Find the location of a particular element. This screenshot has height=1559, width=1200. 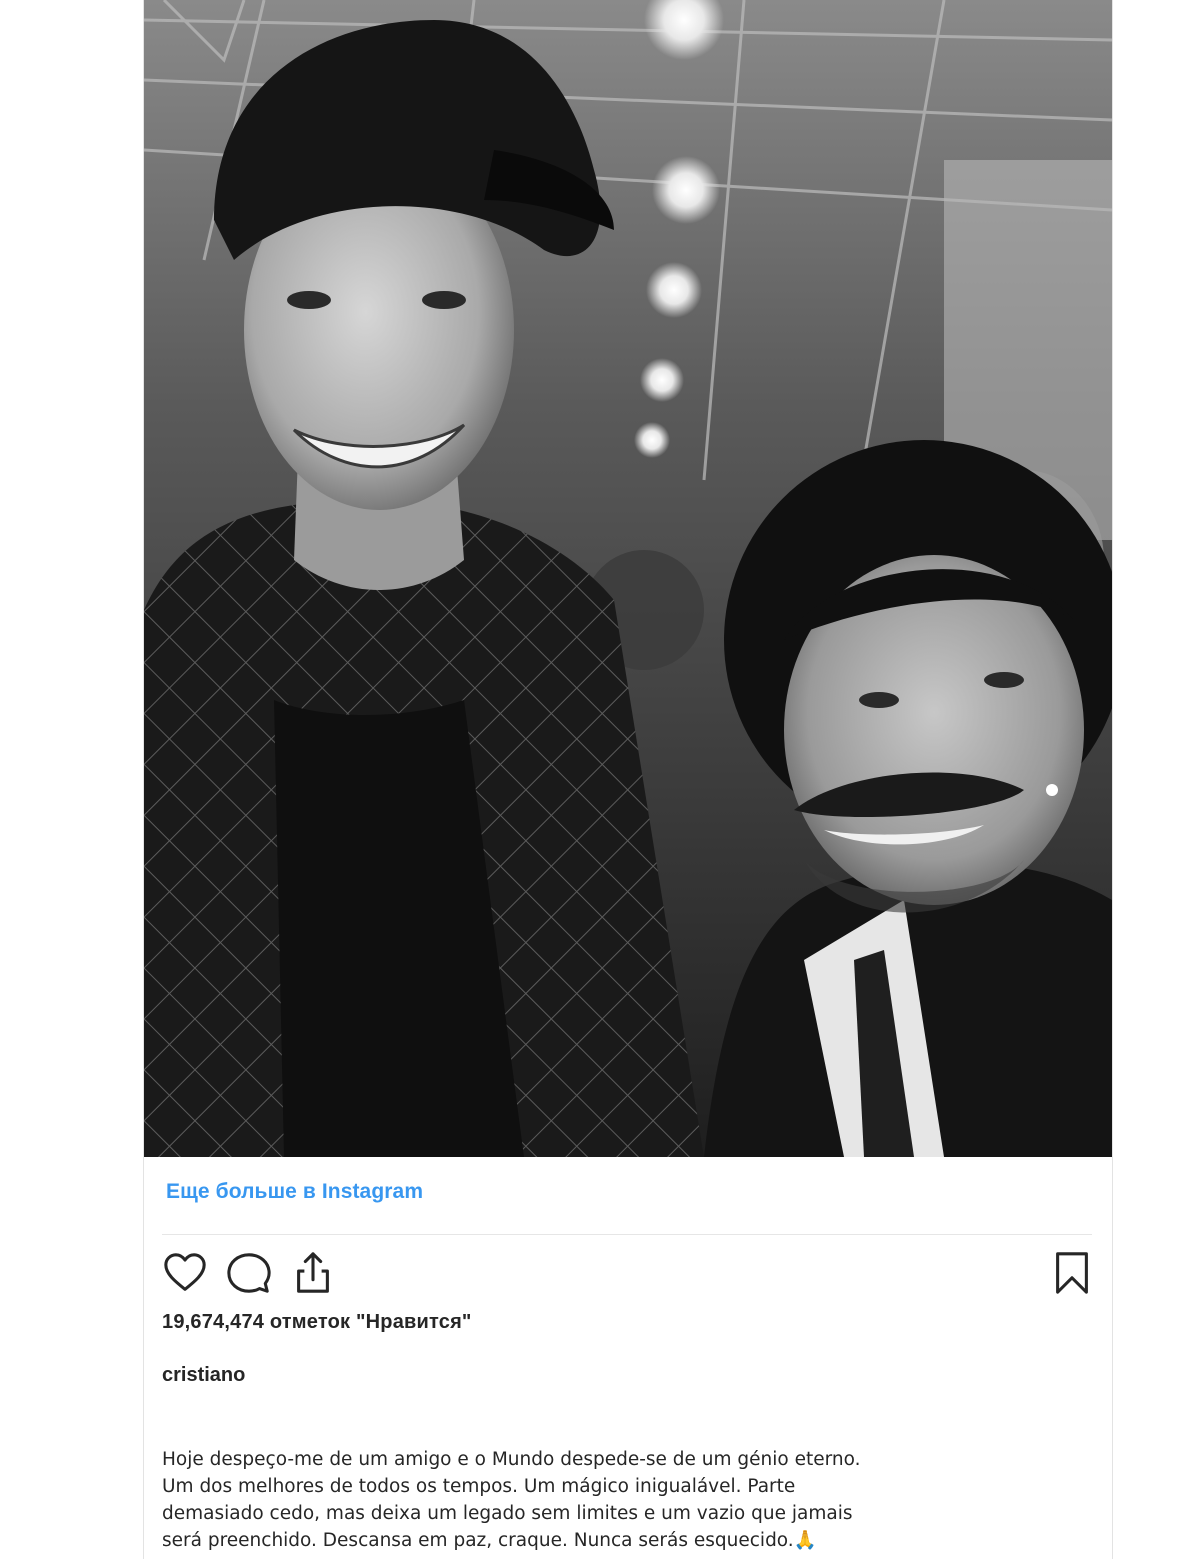

likes-count: 19,674,474 отметок "Нравится" is located at coordinates (317, 1322).